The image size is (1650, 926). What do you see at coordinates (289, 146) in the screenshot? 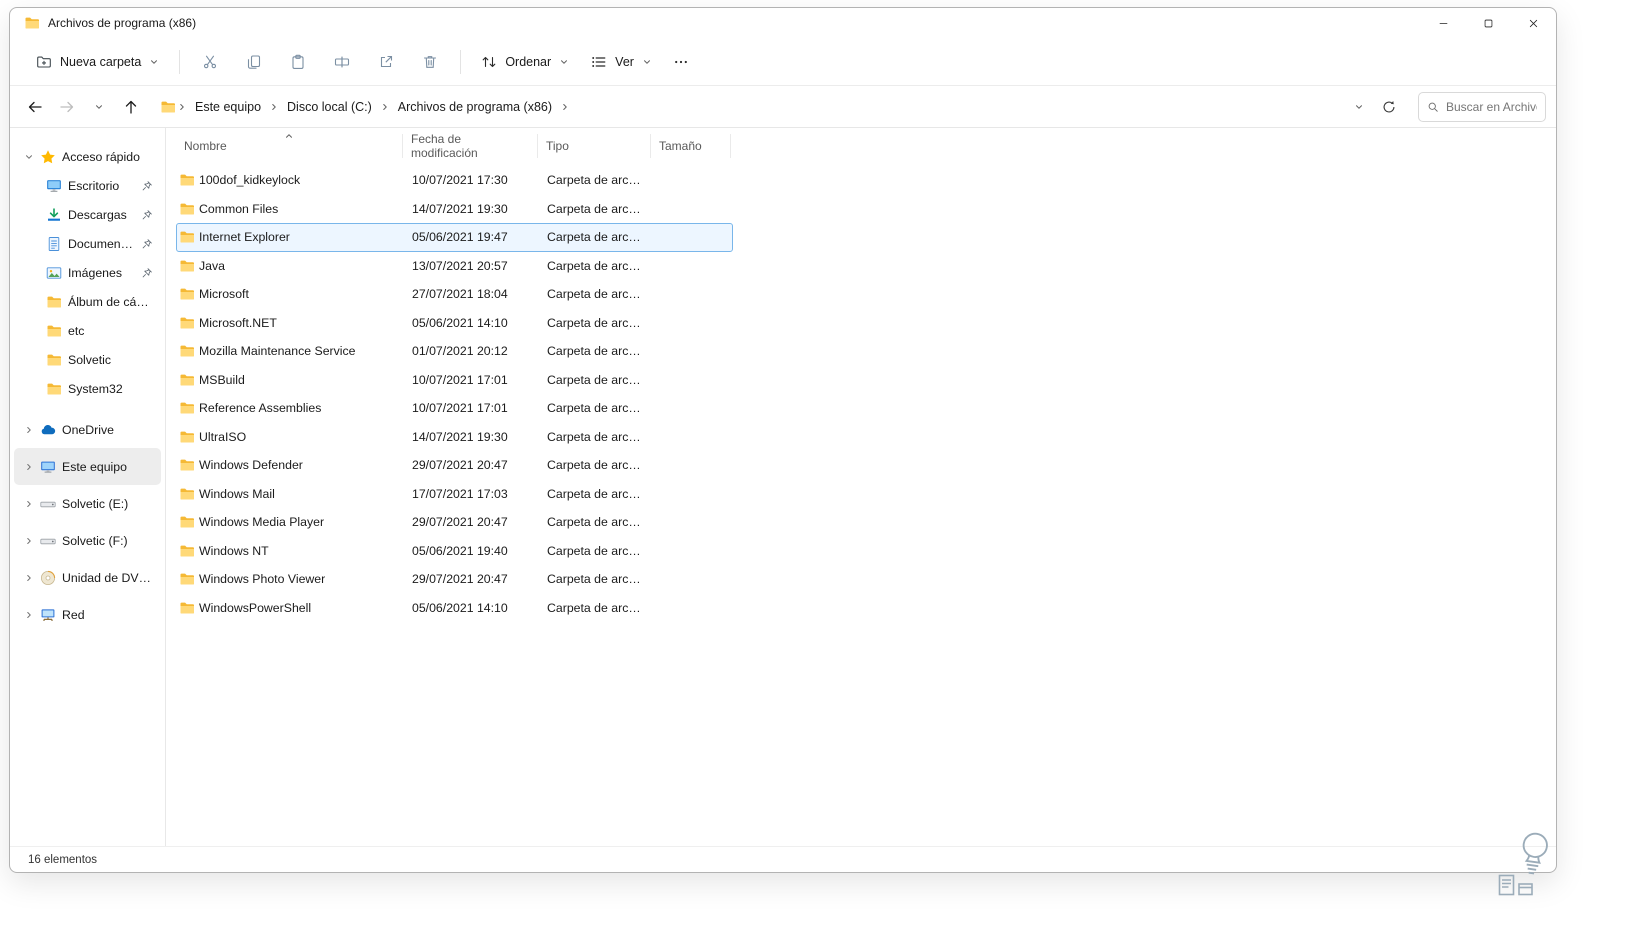
I see `column-header-nombre: Nombre` at bounding box center [289, 146].